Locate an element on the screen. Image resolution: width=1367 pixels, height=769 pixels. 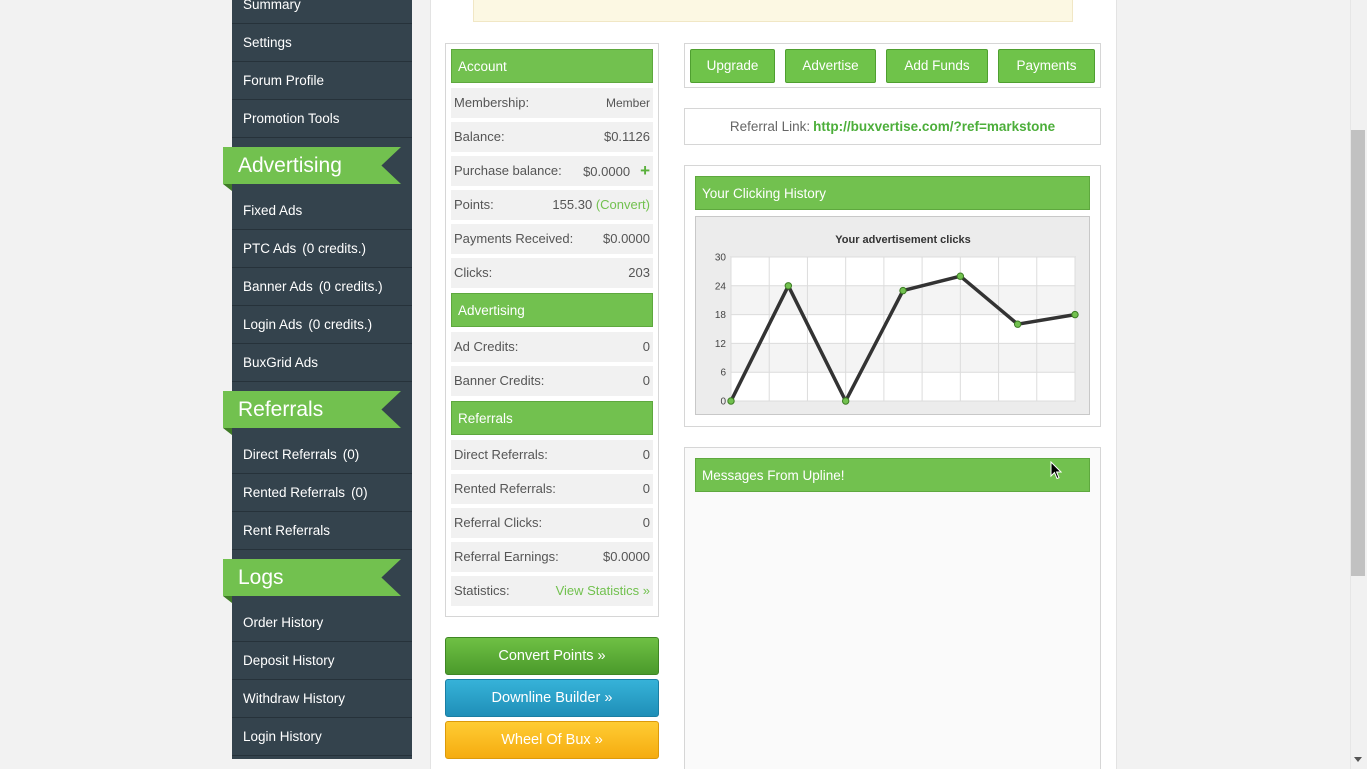
scrollbar-thumb is located at coordinates (1358, 353).